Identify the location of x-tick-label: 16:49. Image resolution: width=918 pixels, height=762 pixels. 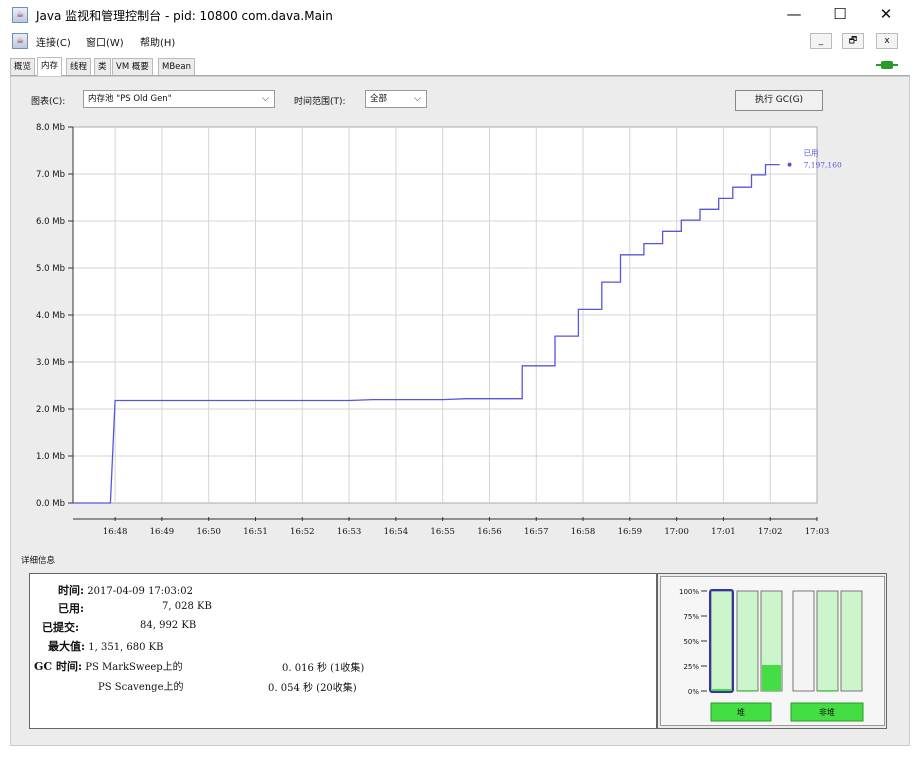
(162, 532).